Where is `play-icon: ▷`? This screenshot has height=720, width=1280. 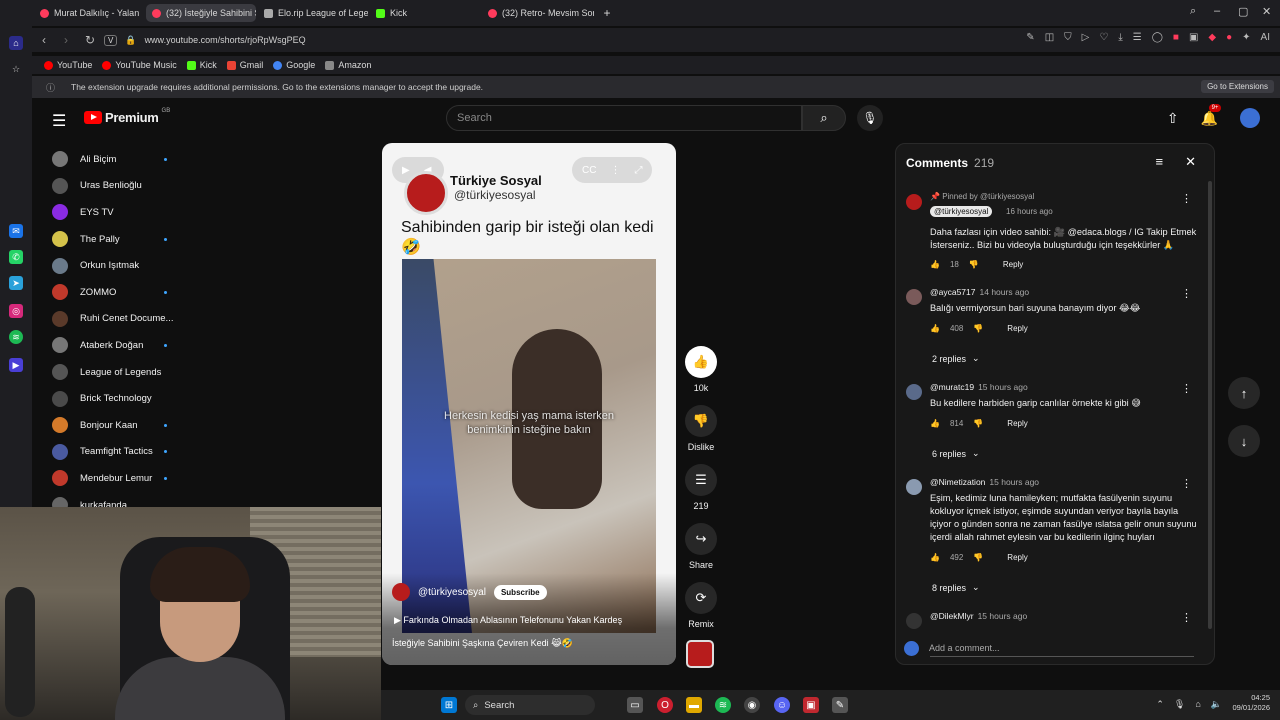
play-icon: ▷ is located at coordinates (1086, 37).